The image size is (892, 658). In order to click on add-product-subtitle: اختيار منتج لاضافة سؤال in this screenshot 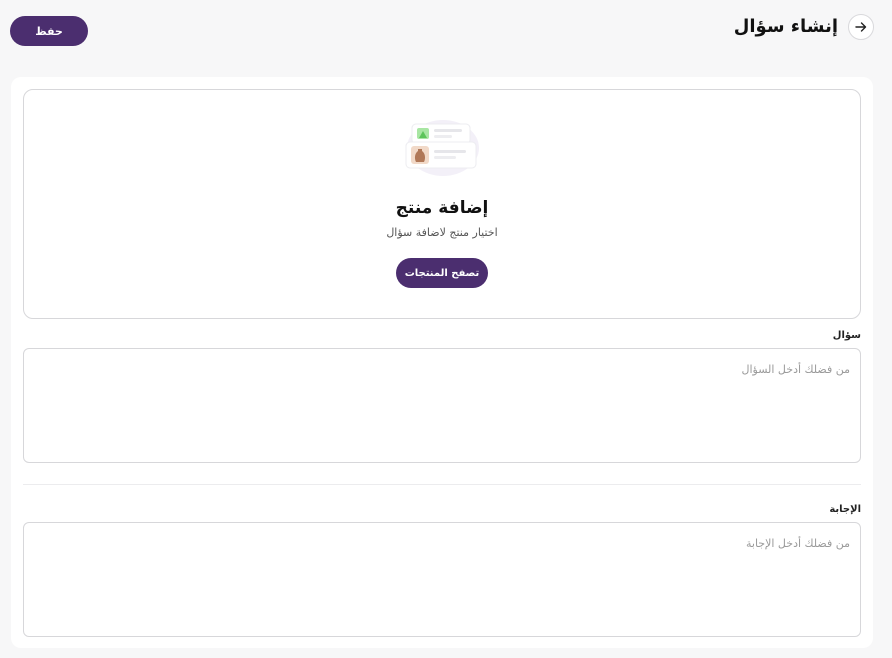, I will do `click(442, 232)`.